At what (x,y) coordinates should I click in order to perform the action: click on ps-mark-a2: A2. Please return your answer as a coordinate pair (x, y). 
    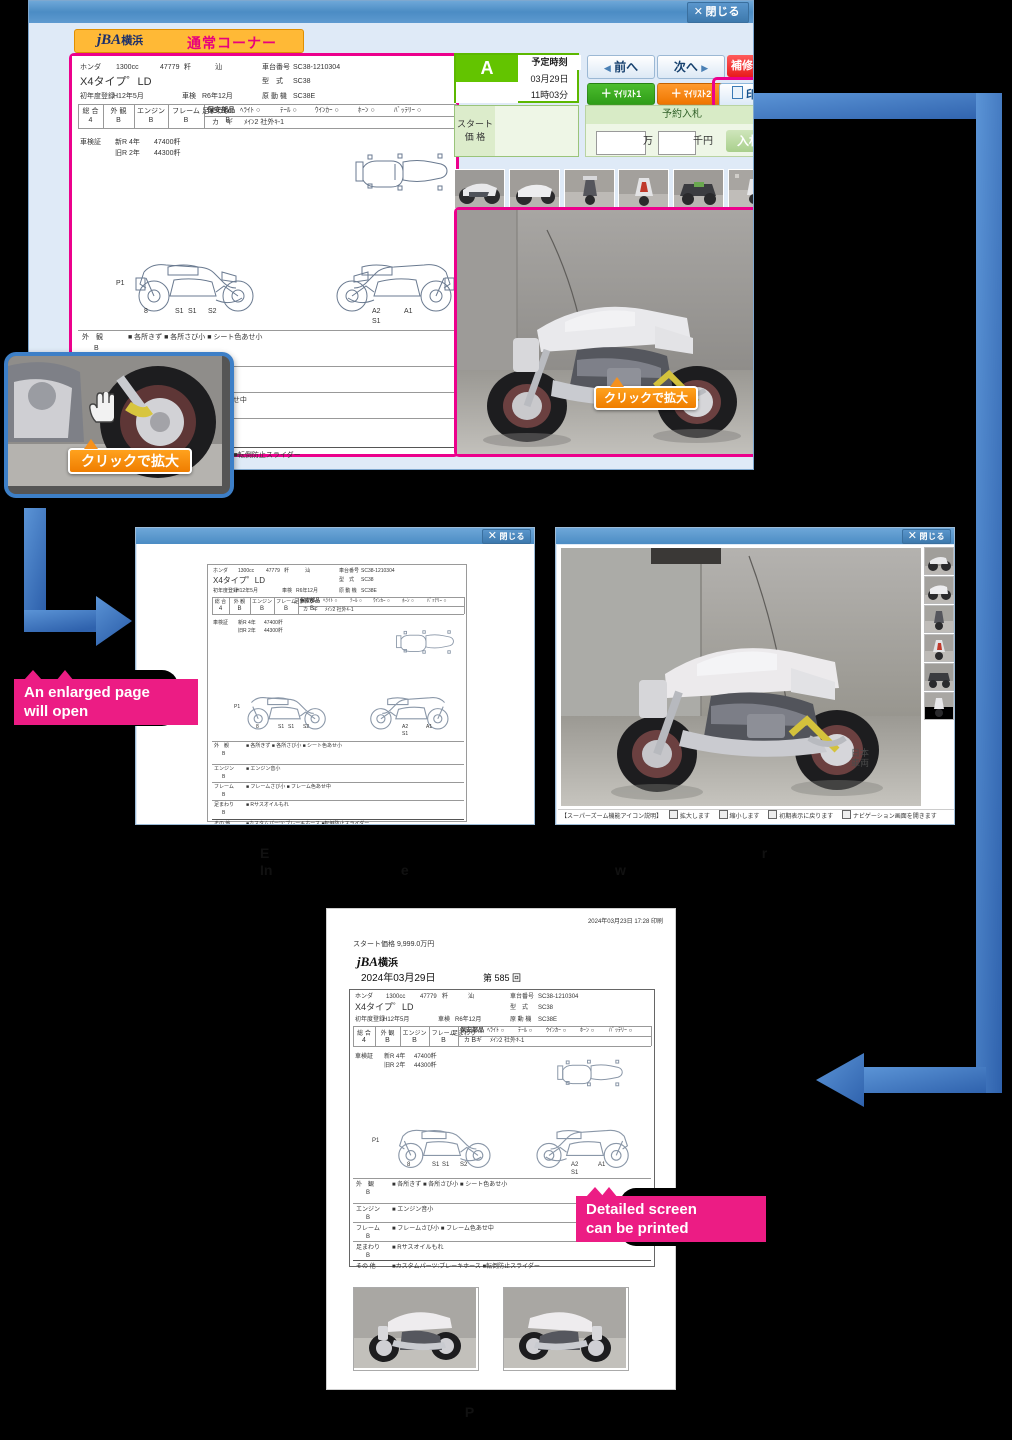
    Looking at the image, I should click on (575, 1165).